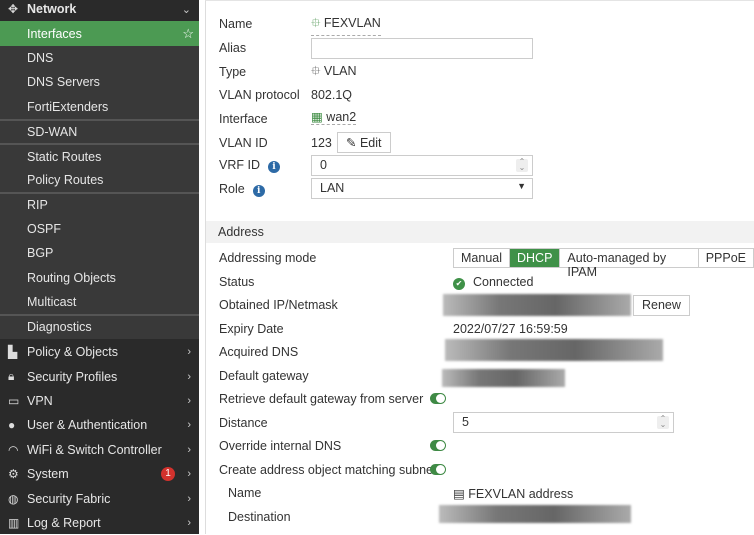 This screenshot has width=754, height=535. I want to click on role-select: LAN ▼, so click(422, 188).